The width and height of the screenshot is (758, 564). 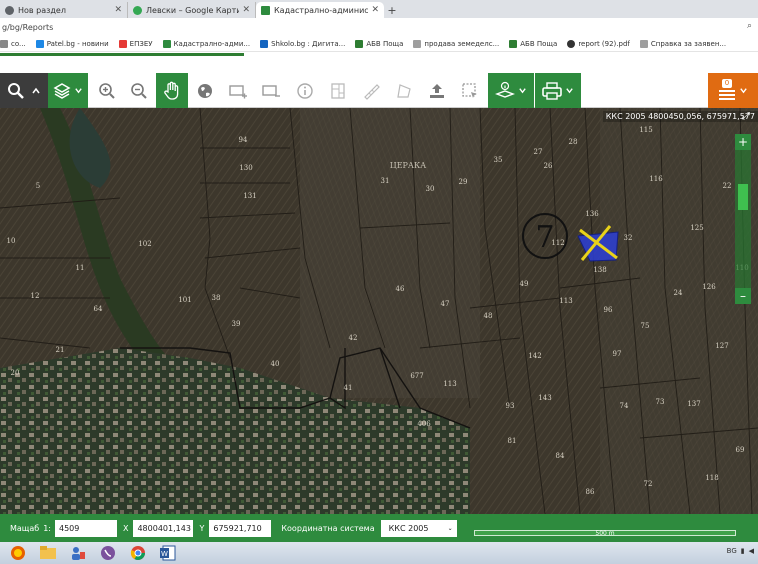 I want to click on parcel-number-label: 22, so click(x=727, y=186).